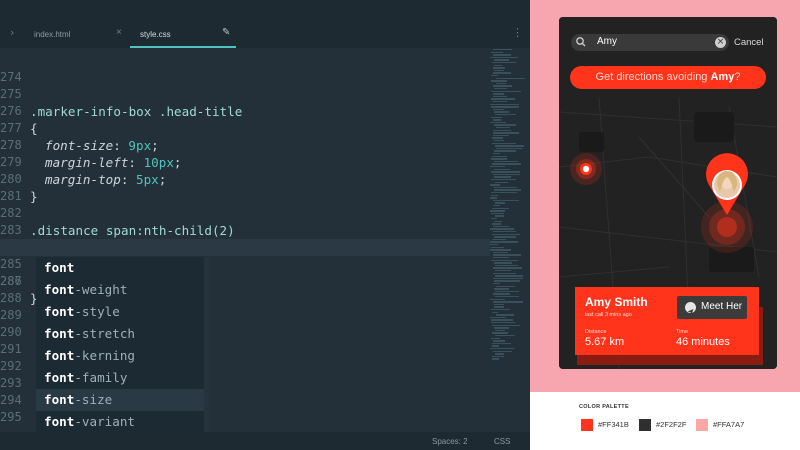 This screenshot has height=450, width=800. Describe the element at coordinates (450, 441) in the screenshot. I see `indentation-status: Spaces: 2` at that location.